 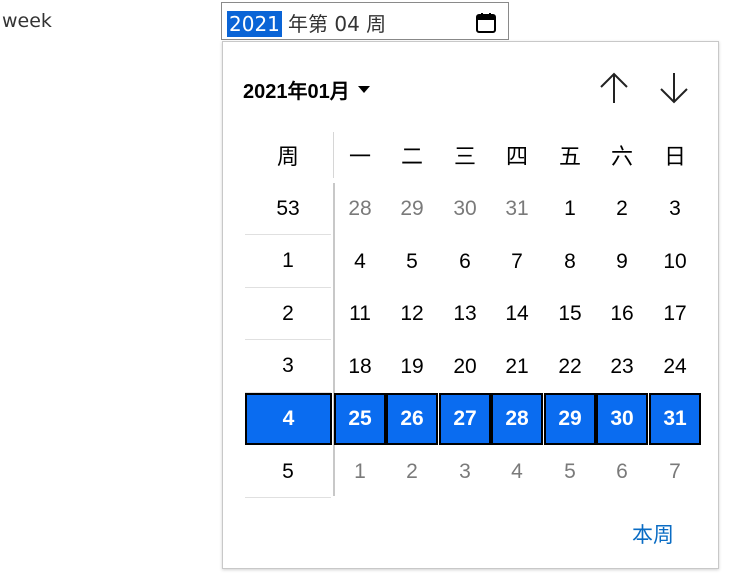 I want to click on day-cell: 18, so click(x=360, y=367).